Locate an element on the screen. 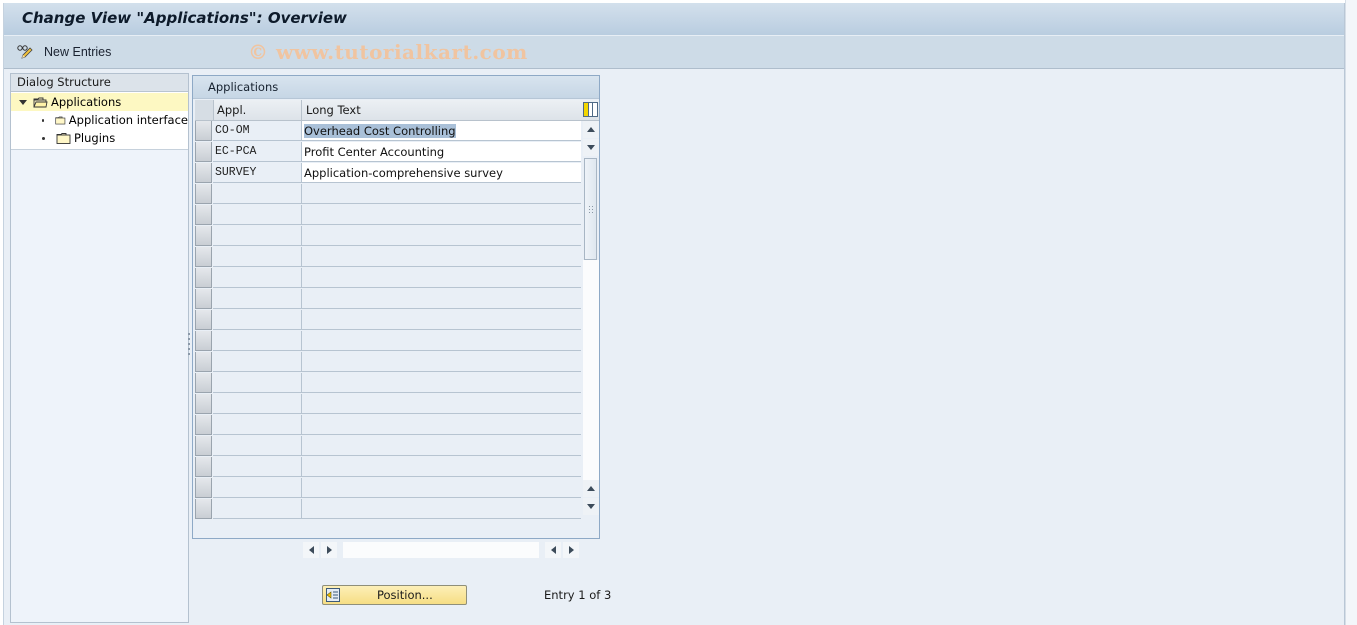  folder-icon is located at coordinates (60, 120).